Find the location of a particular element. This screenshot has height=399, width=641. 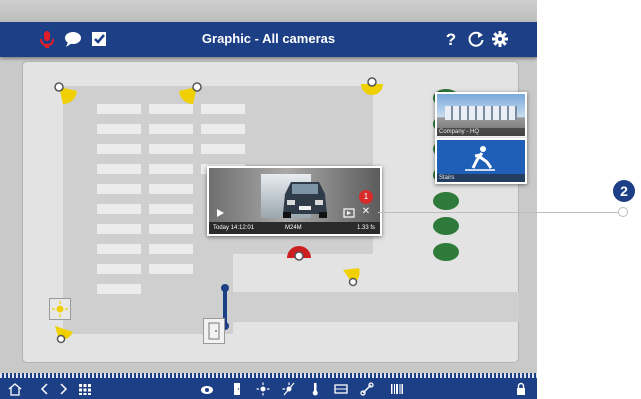

light-off-icon is located at coordinates (289, 389).